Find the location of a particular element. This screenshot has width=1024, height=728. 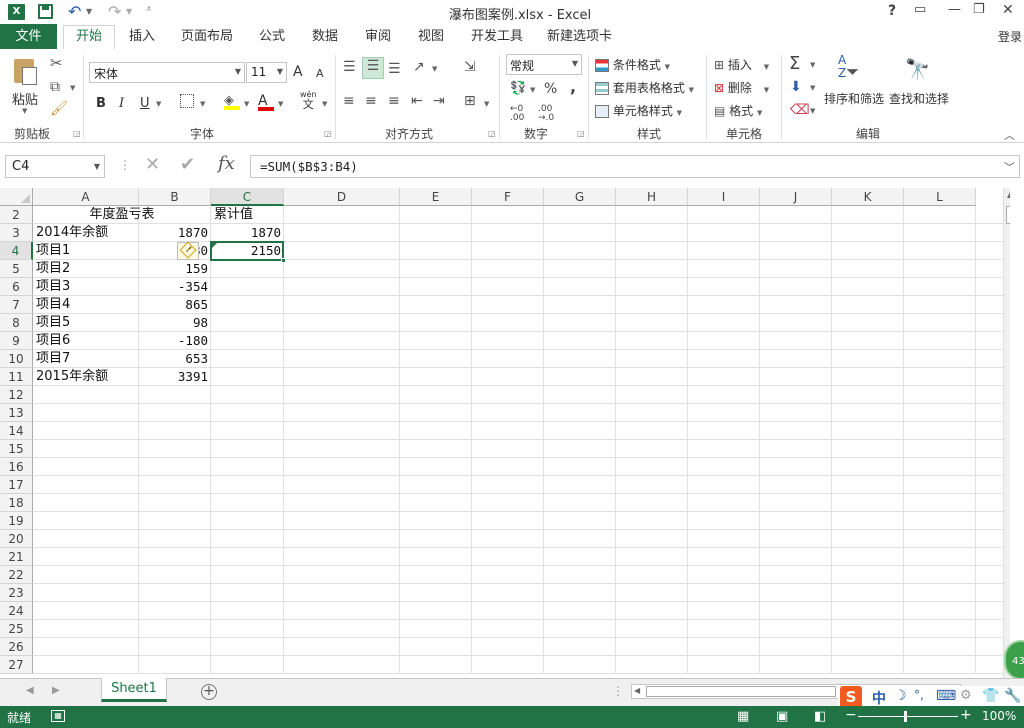

warning-smarttag: ! is located at coordinates (188, 250).